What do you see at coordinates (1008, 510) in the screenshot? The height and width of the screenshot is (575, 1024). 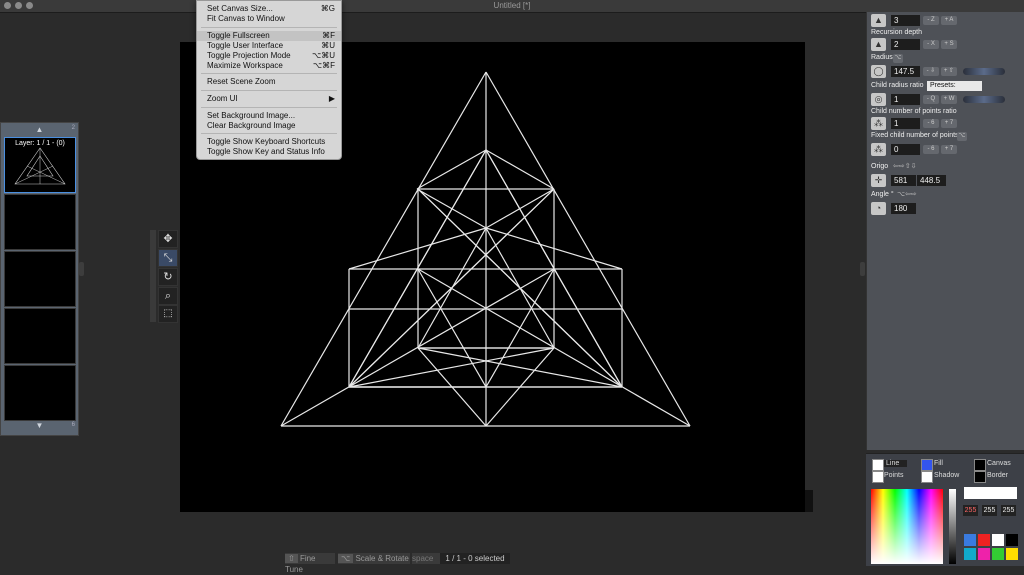 I see `blue-value: 255` at bounding box center [1008, 510].